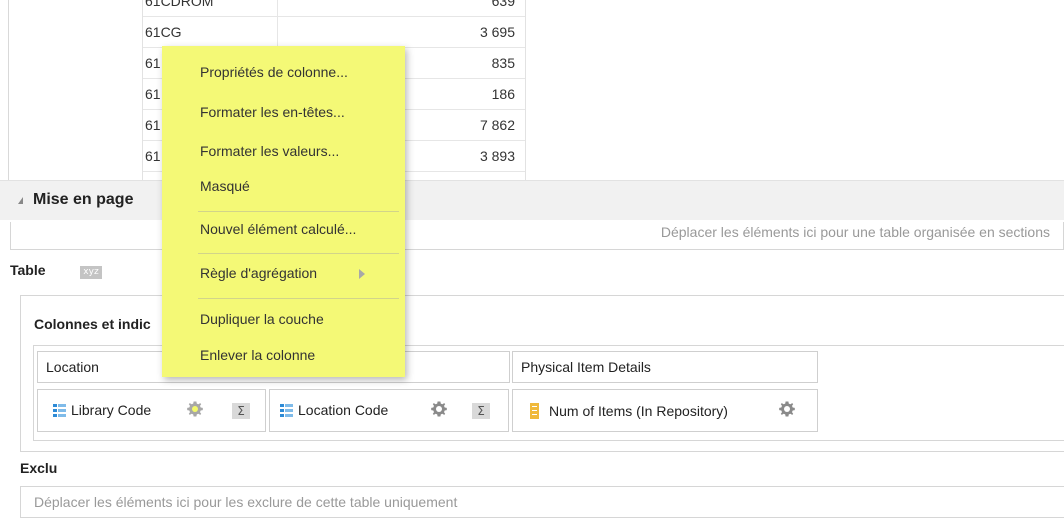 This screenshot has height=518, width=1064. I want to click on measure-icon, so click(534, 411).